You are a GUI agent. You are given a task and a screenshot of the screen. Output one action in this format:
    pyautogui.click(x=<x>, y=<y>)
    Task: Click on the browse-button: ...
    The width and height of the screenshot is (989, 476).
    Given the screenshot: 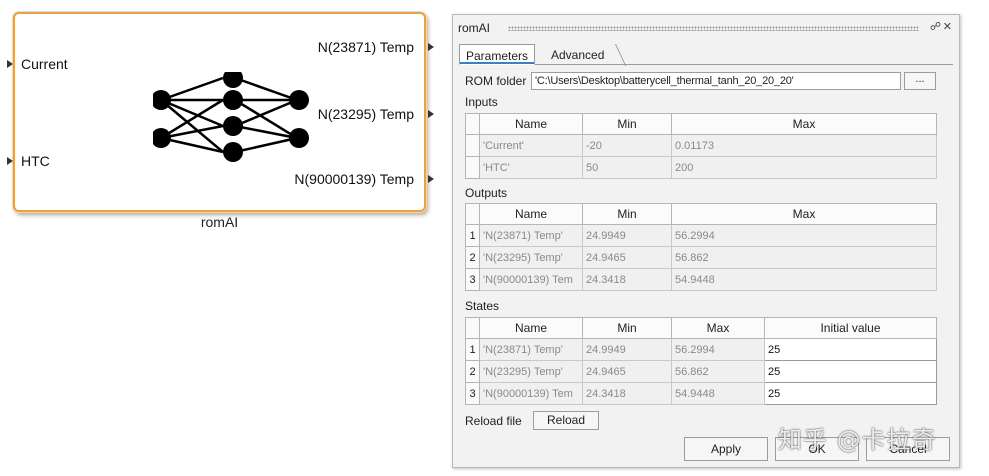 What is the action you would take?
    pyautogui.click(x=920, y=81)
    